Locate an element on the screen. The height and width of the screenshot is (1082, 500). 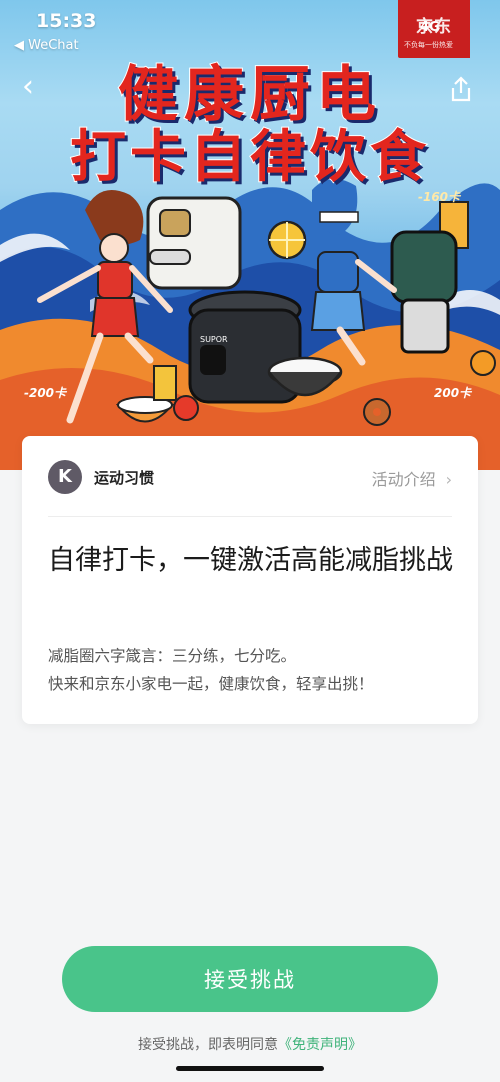
air-fryer is located at coordinates (194, 243).